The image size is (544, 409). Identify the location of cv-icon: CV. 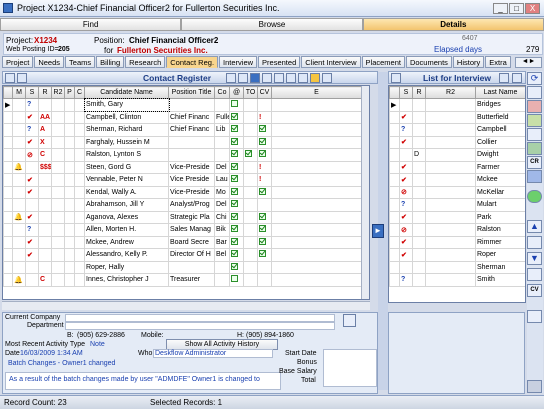
(534, 290).